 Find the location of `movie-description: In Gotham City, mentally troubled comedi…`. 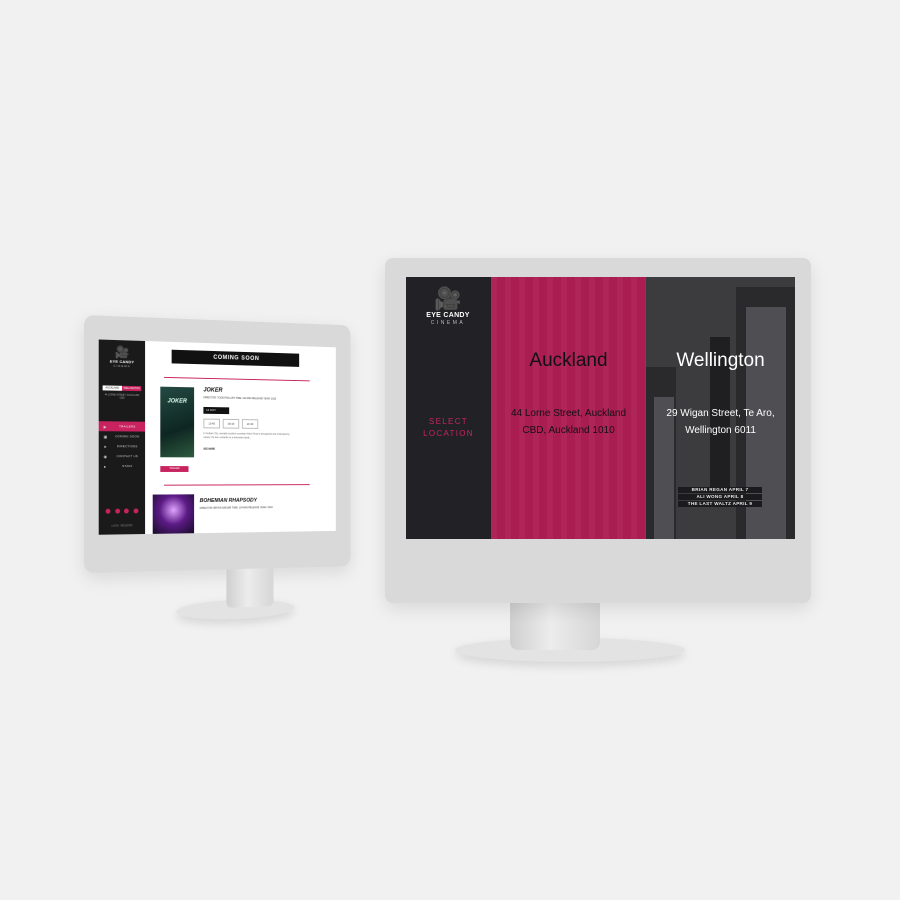

movie-description: In Gotham City, mentally troubled comedi… is located at coordinates (246, 435).